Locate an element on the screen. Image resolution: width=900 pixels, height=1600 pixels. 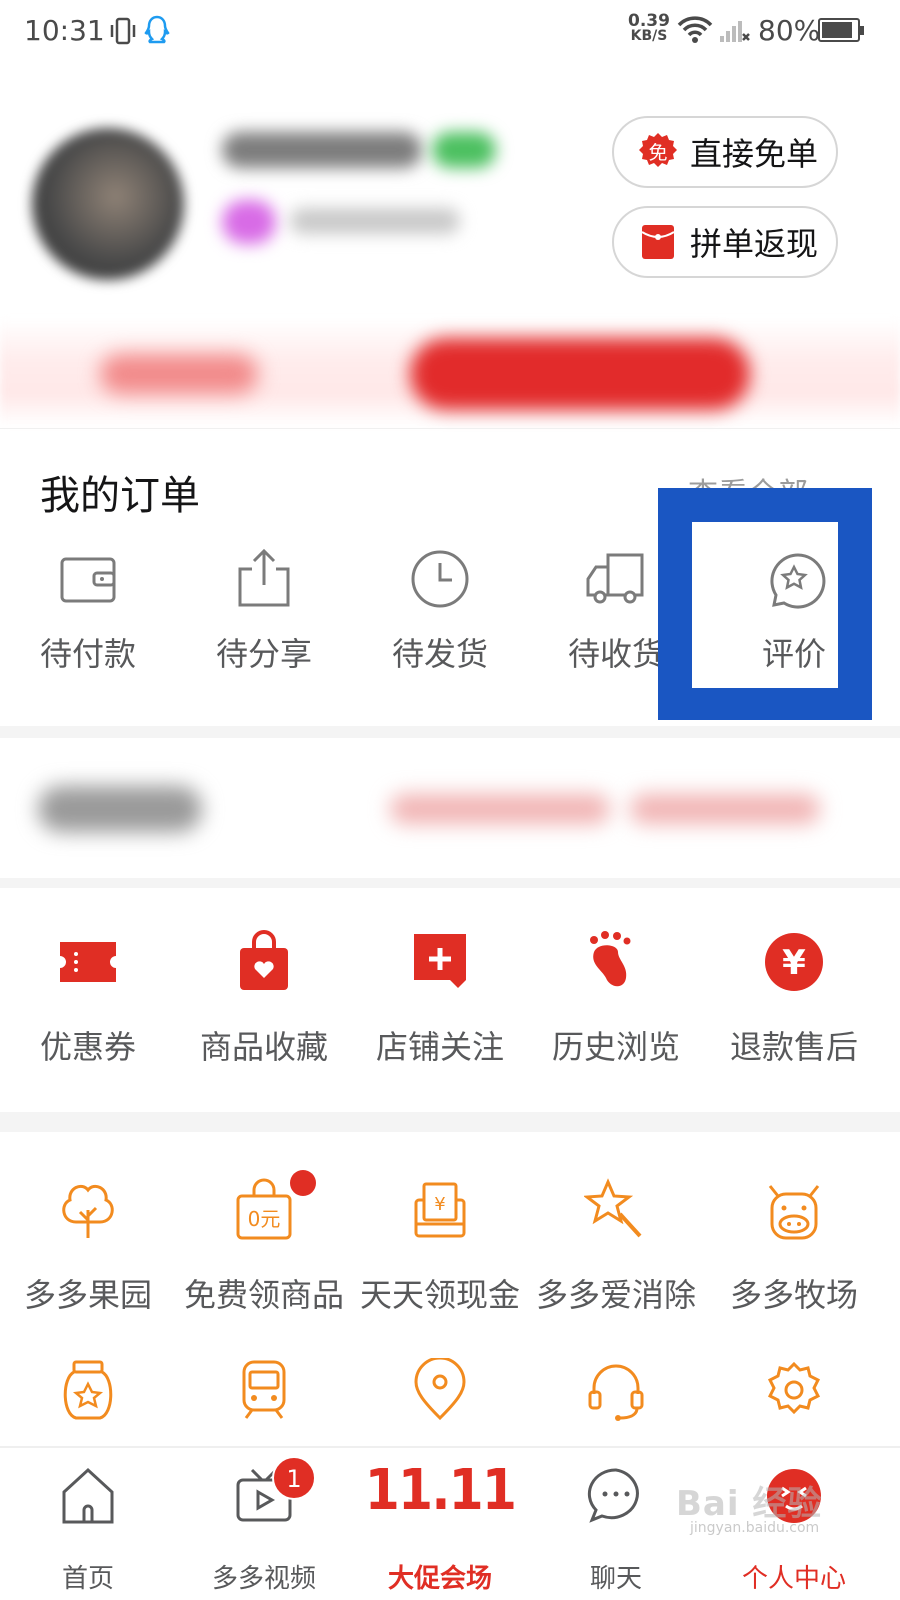
double-eleven-logo: 11.11 is located at coordinates (440, 1490).